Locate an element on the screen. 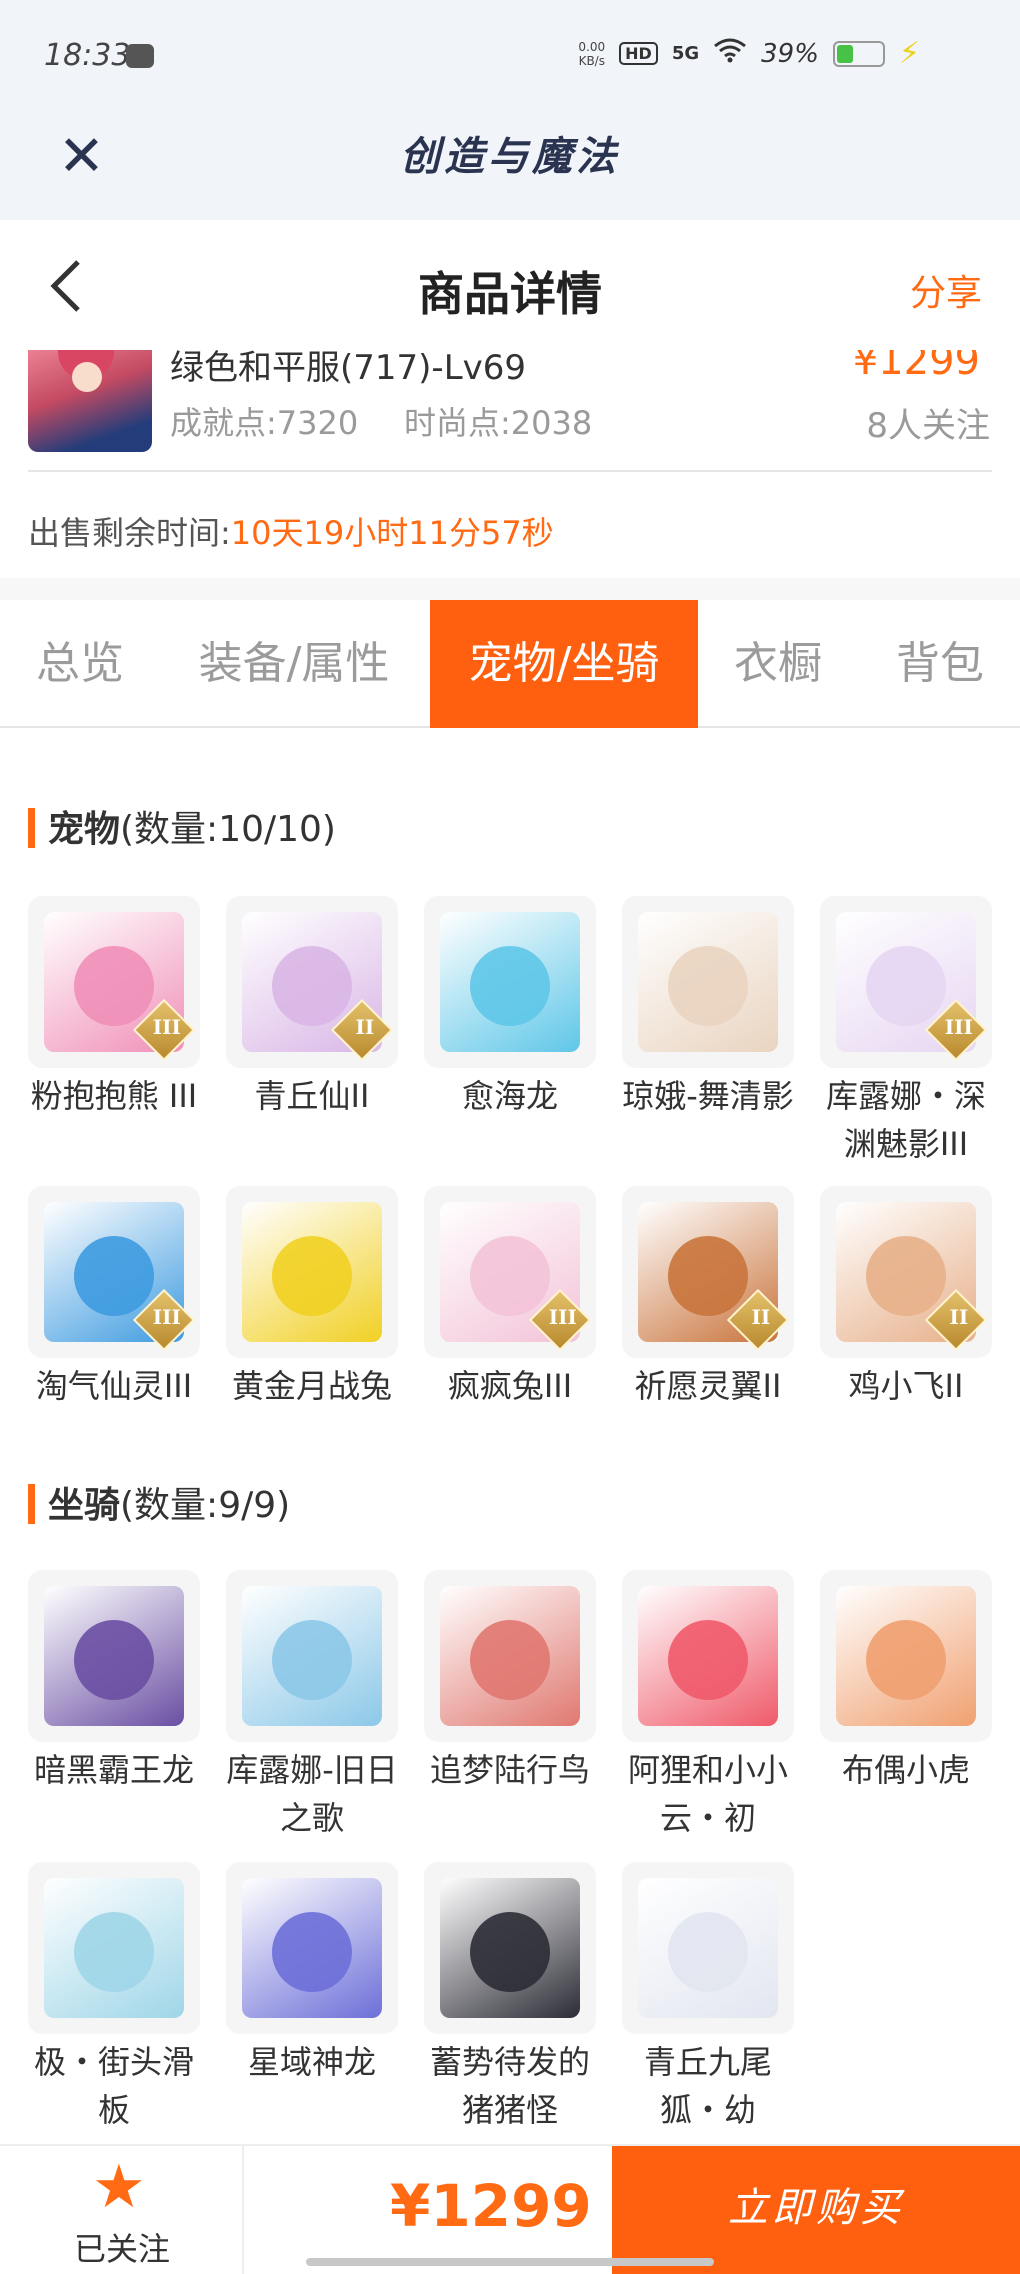 Image resolution: width=1020 pixels, height=2274 pixels. achievement-points: 成就点:7320 is located at coordinates (264, 423).